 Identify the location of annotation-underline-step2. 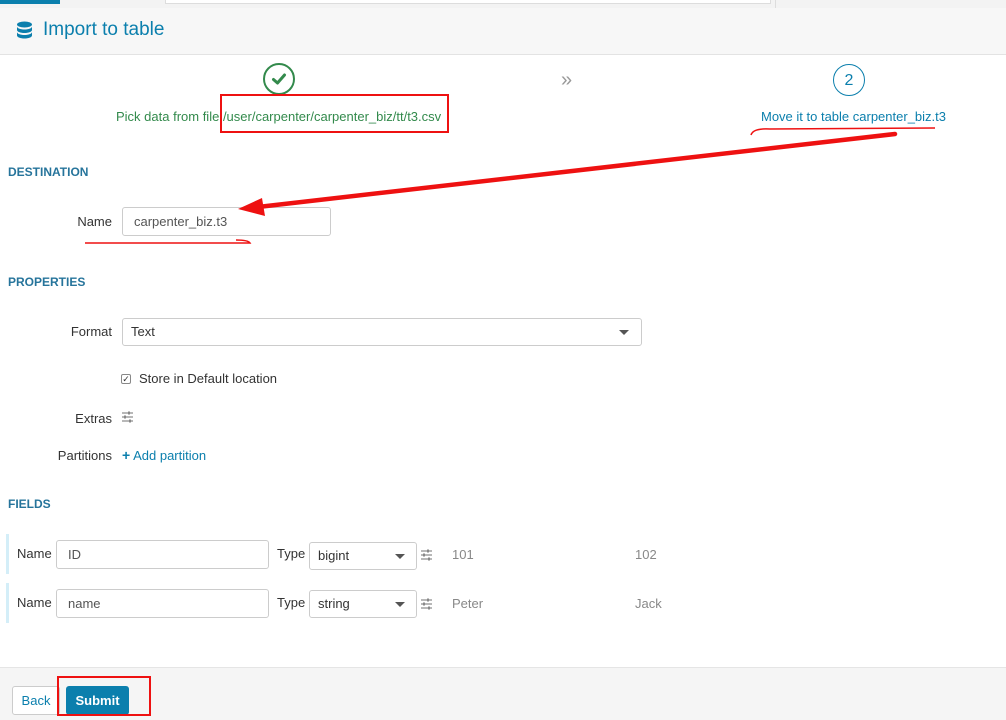
(843, 131).